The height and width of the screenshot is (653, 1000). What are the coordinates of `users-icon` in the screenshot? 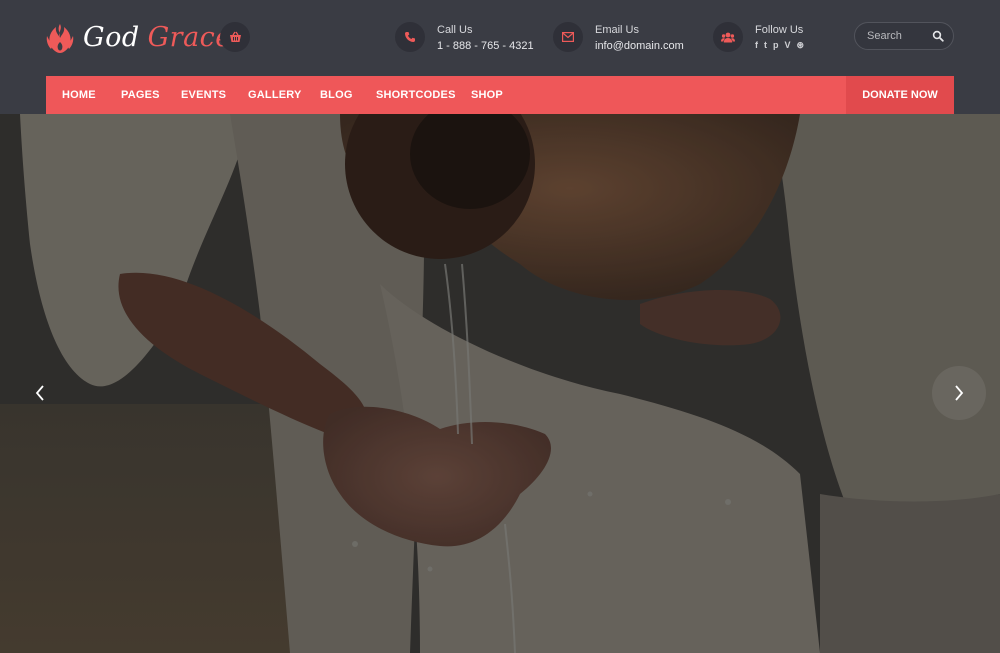 It's located at (728, 37).